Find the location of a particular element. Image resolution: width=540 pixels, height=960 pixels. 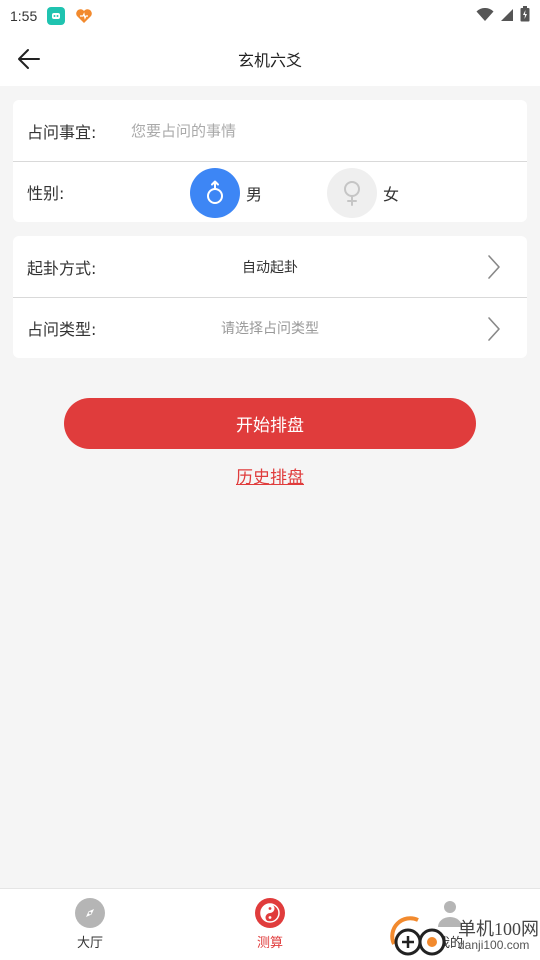

type-row: 占问类型: 请选择占问类型 is located at coordinates (270, 327).